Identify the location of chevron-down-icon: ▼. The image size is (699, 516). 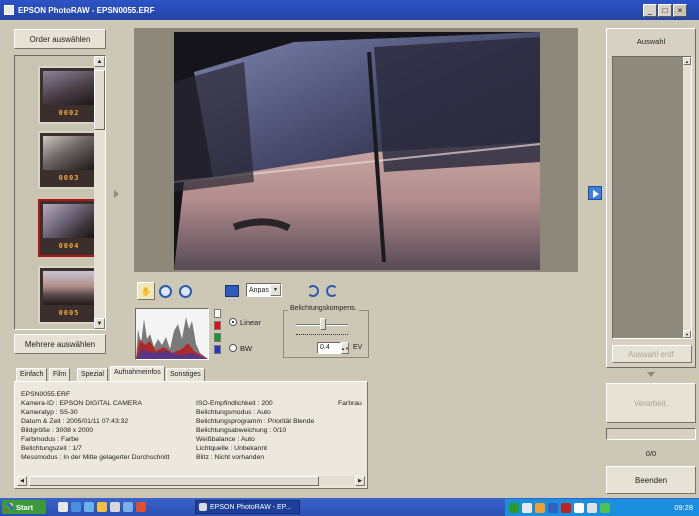
(275, 290).